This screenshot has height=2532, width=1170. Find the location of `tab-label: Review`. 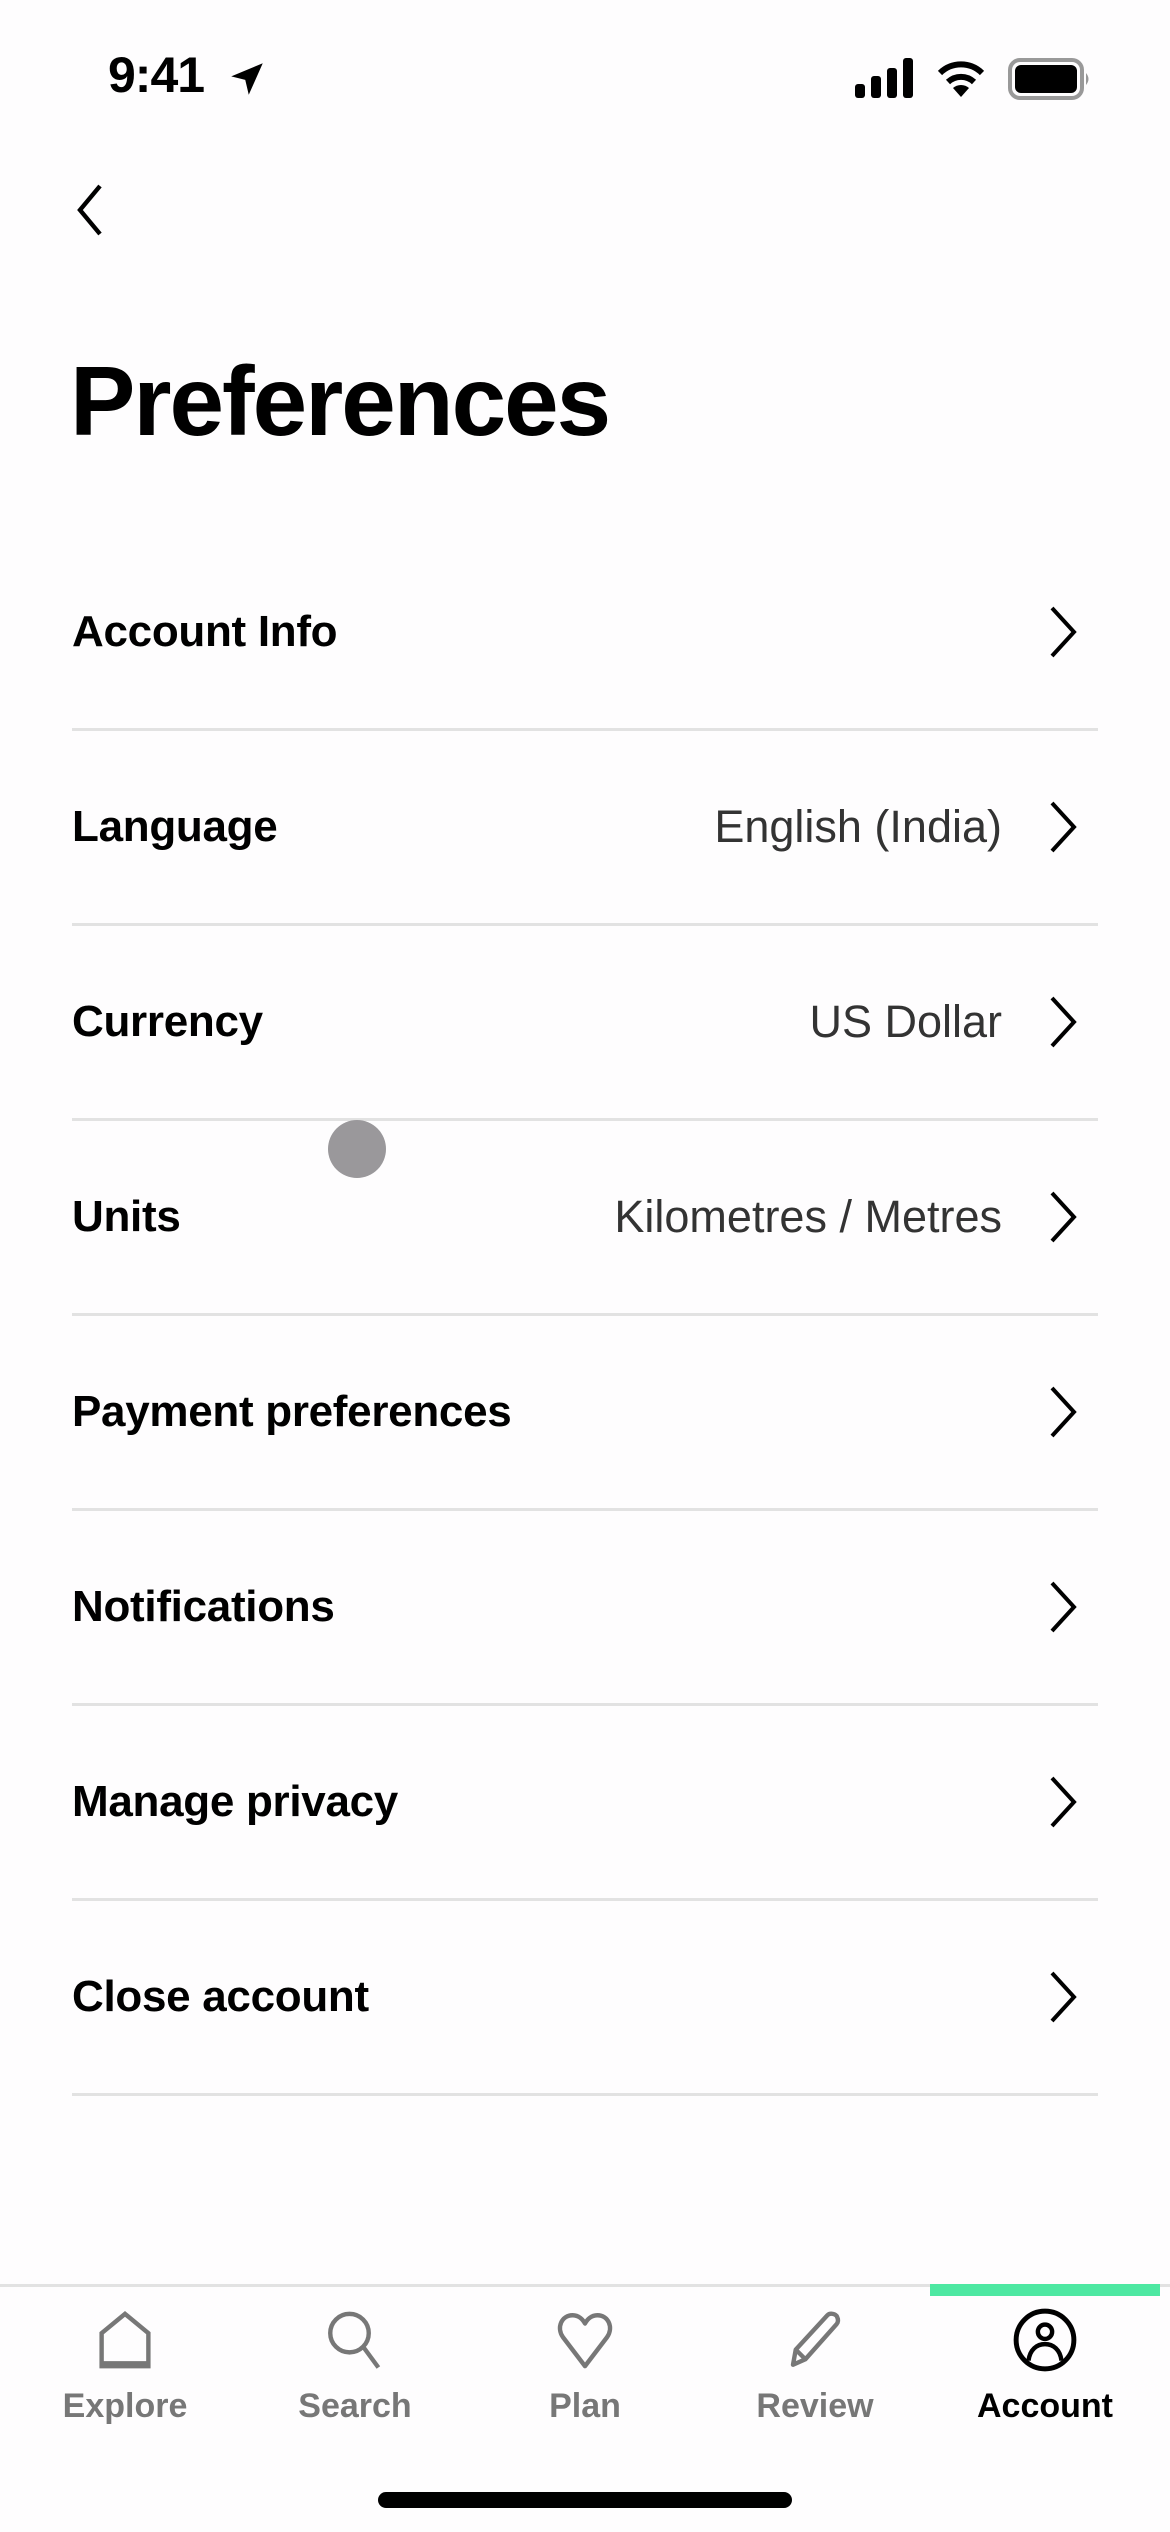

tab-label: Review is located at coordinates (815, 2406).